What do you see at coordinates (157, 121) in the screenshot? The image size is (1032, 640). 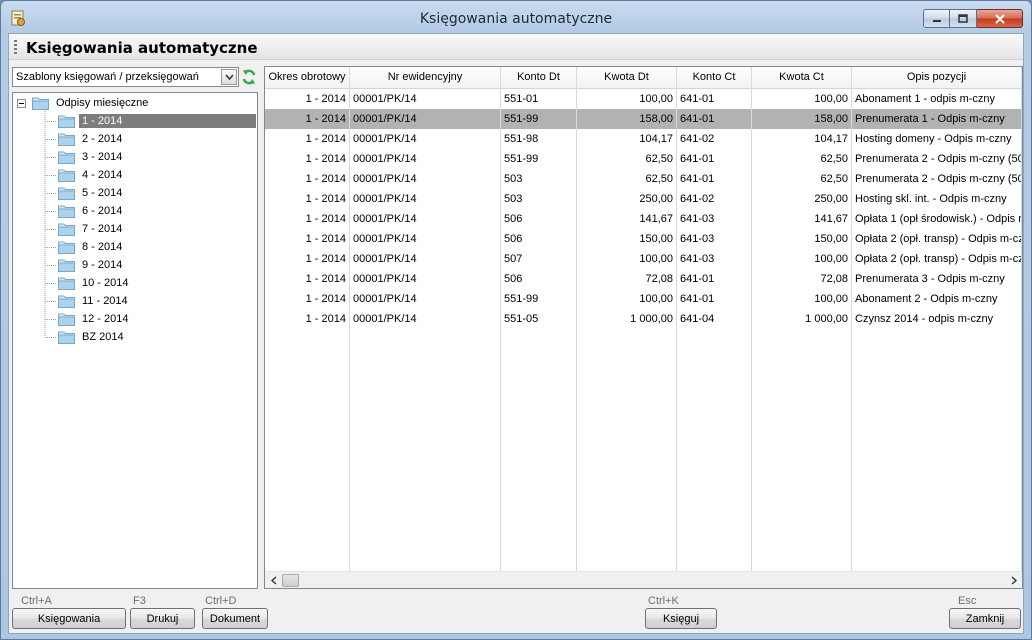 I see `tree-item: 1 - 2014` at bounding box center [157, 121].